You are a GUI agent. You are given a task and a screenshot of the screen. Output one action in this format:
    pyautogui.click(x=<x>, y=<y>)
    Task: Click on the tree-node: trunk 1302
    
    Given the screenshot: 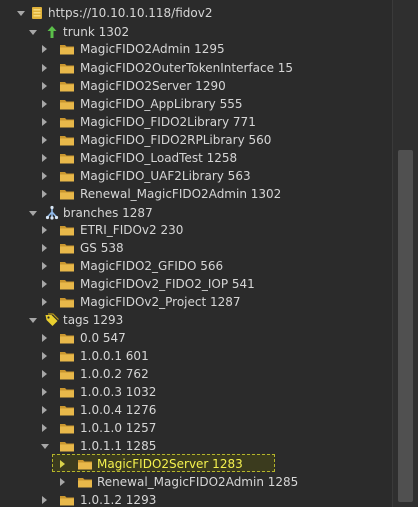 What is the action you would take?
    pyautogui.click(x=196, y=32)
    